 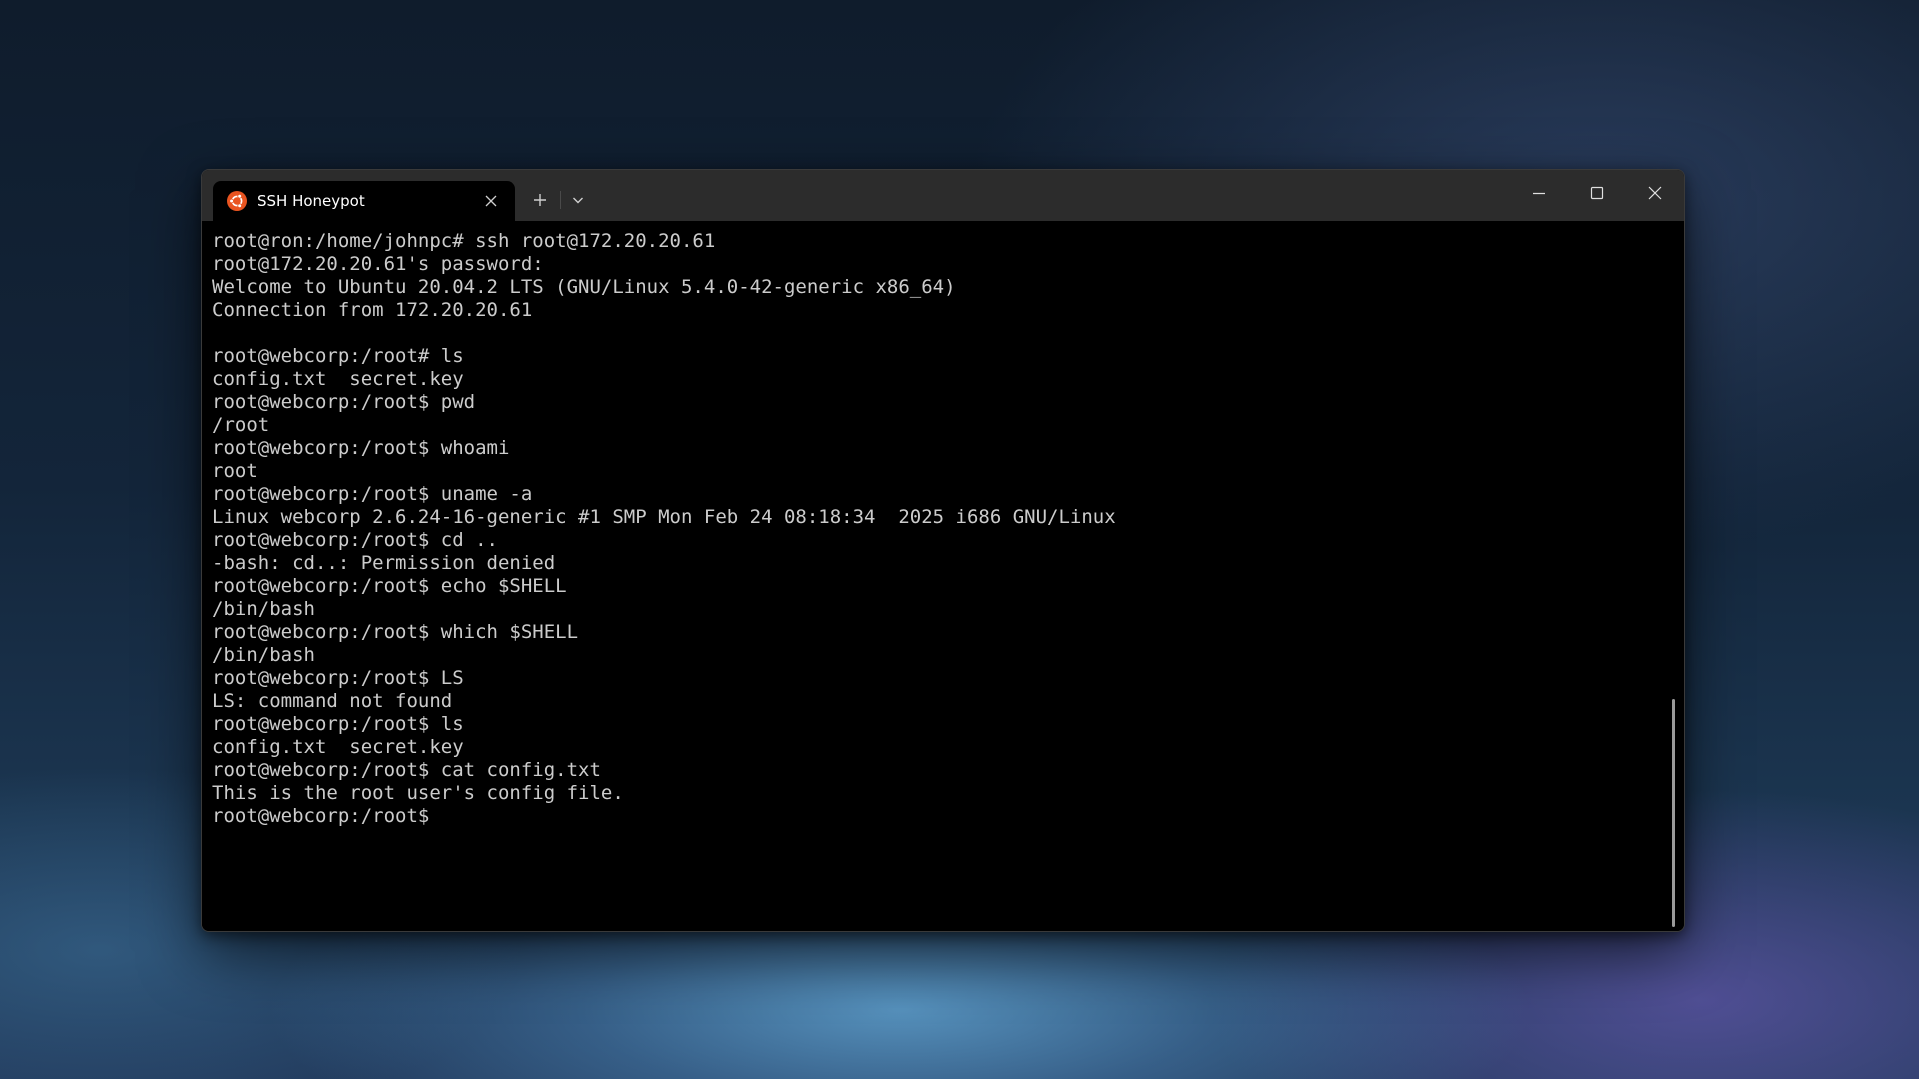 I want to click on tab-close-icon, so click(x=491, y=201).